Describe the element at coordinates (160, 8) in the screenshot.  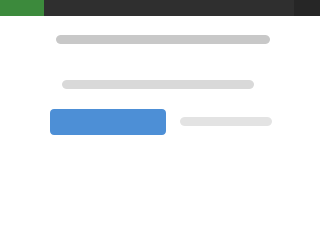
I see `top-bar` at that location.